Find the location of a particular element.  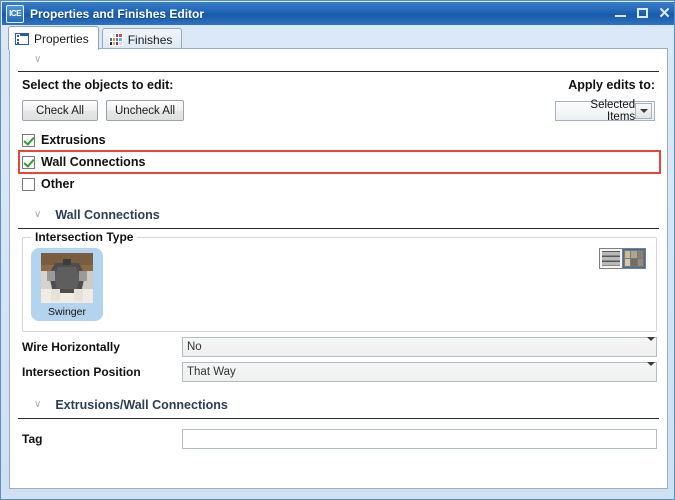

intersection-position-dropdown: That Way is located at coordinates (419, 372).